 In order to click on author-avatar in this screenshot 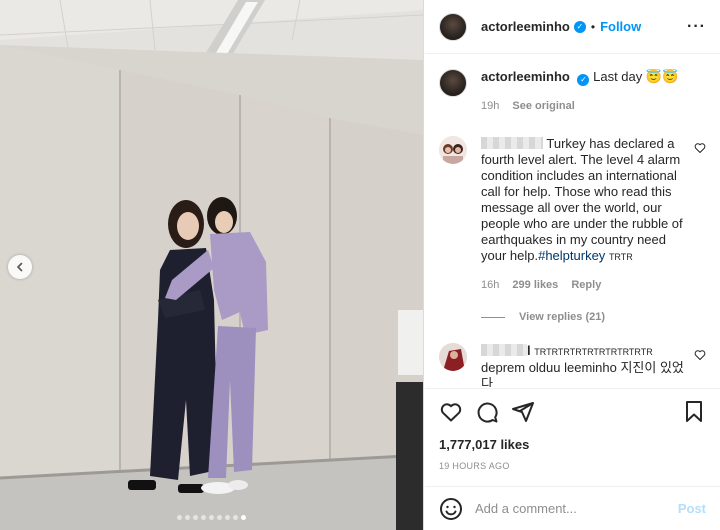, I will do `click(453, 26)`.